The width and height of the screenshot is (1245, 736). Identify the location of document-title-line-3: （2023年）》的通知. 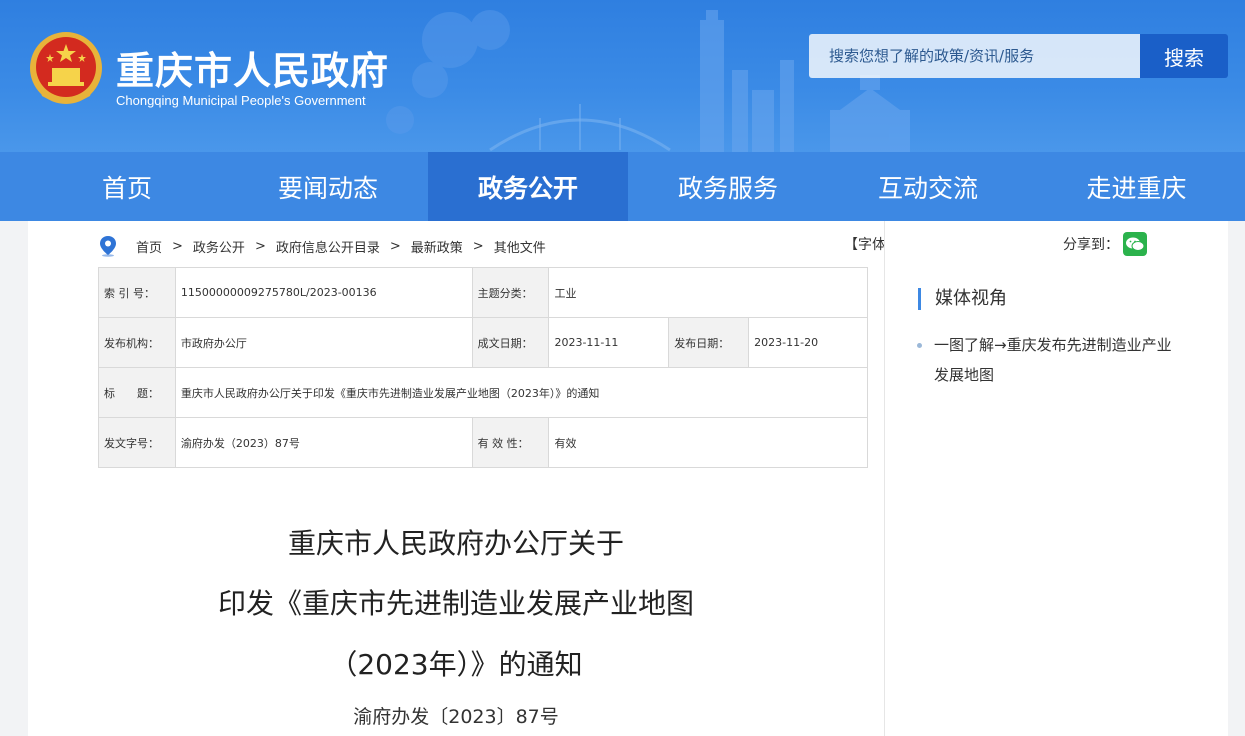
(456, 664).